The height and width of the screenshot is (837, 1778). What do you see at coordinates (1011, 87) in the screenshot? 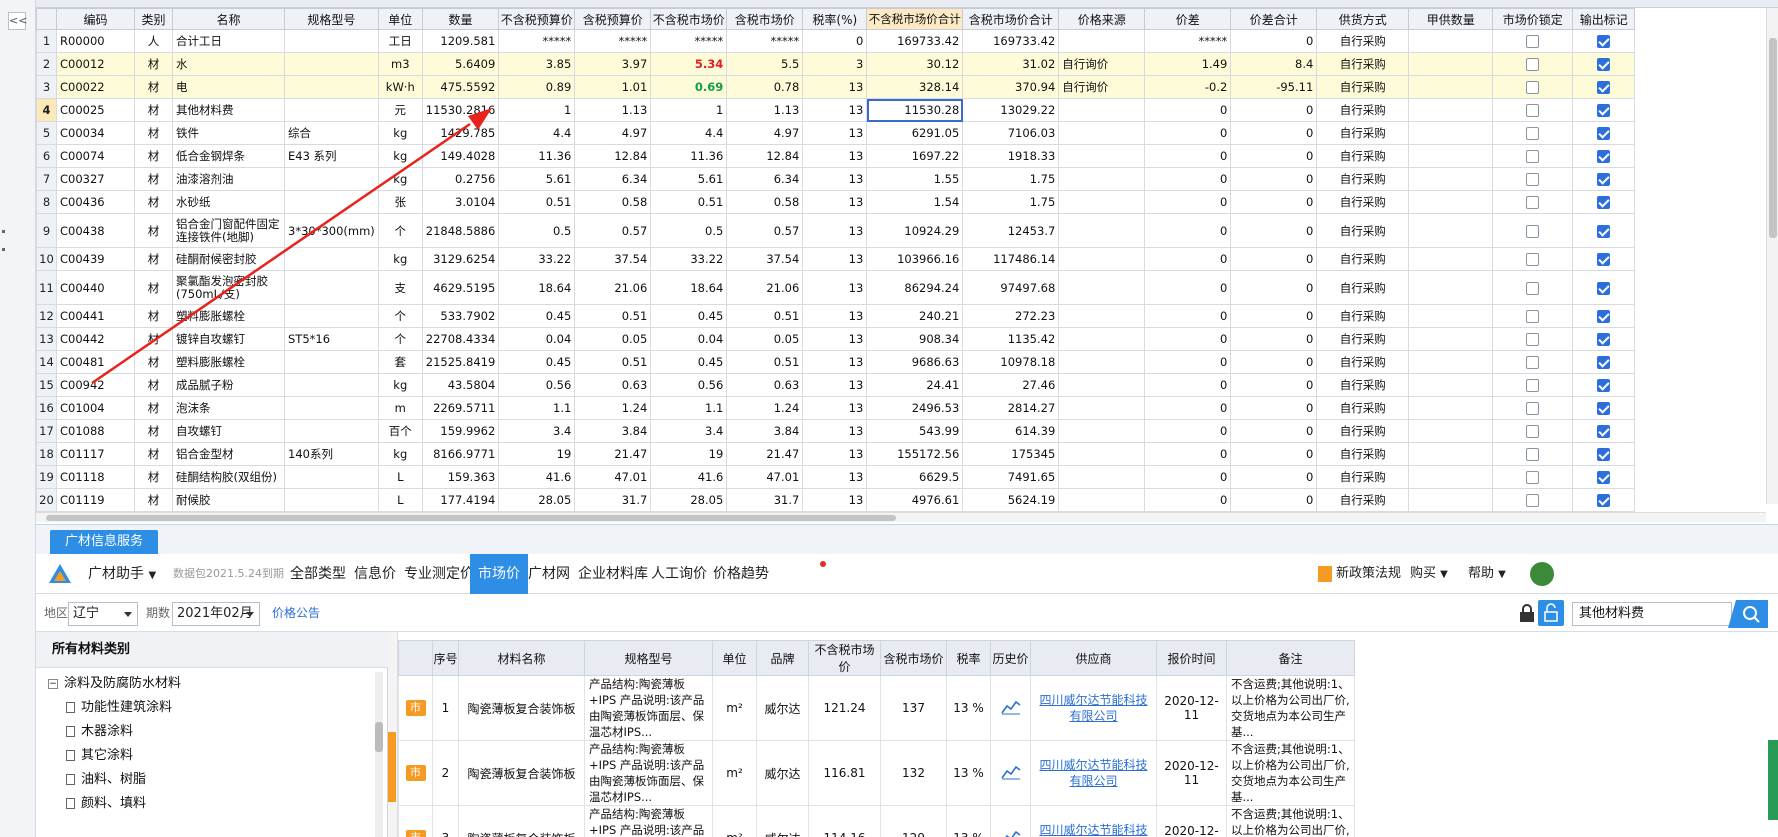
I see `cell-t2: 370.94` at bounding box center [1011, 87].